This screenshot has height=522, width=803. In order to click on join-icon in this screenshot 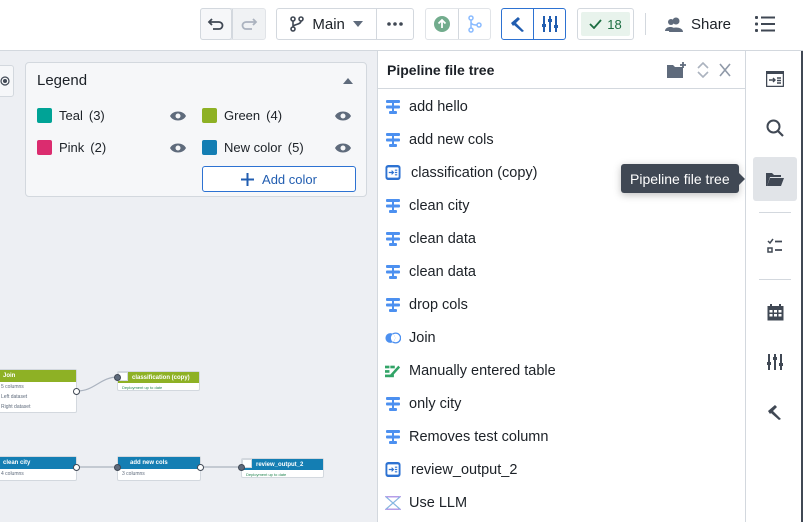, I will do `click(393, 338)`.